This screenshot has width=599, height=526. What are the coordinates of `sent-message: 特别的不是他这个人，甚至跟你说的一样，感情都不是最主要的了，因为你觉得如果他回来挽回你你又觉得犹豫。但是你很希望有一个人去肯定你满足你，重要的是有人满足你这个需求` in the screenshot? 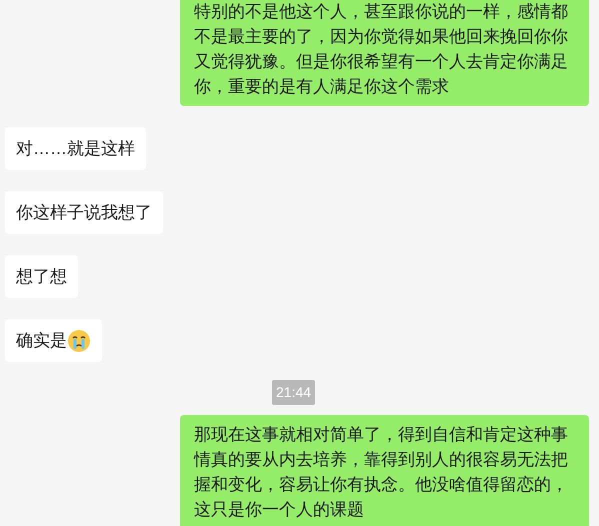 It's located at (384, 53).